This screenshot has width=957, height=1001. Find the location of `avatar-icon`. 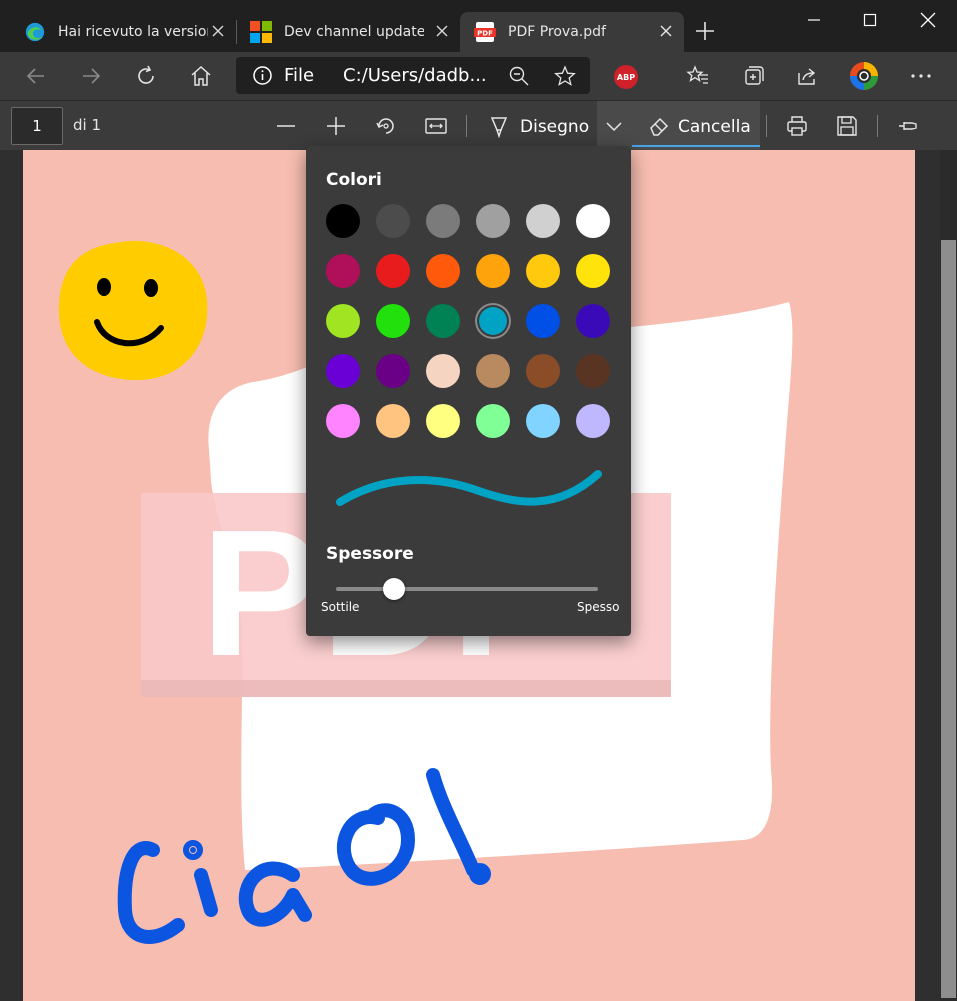

avatar-icon is located at coordinates (864, 76).